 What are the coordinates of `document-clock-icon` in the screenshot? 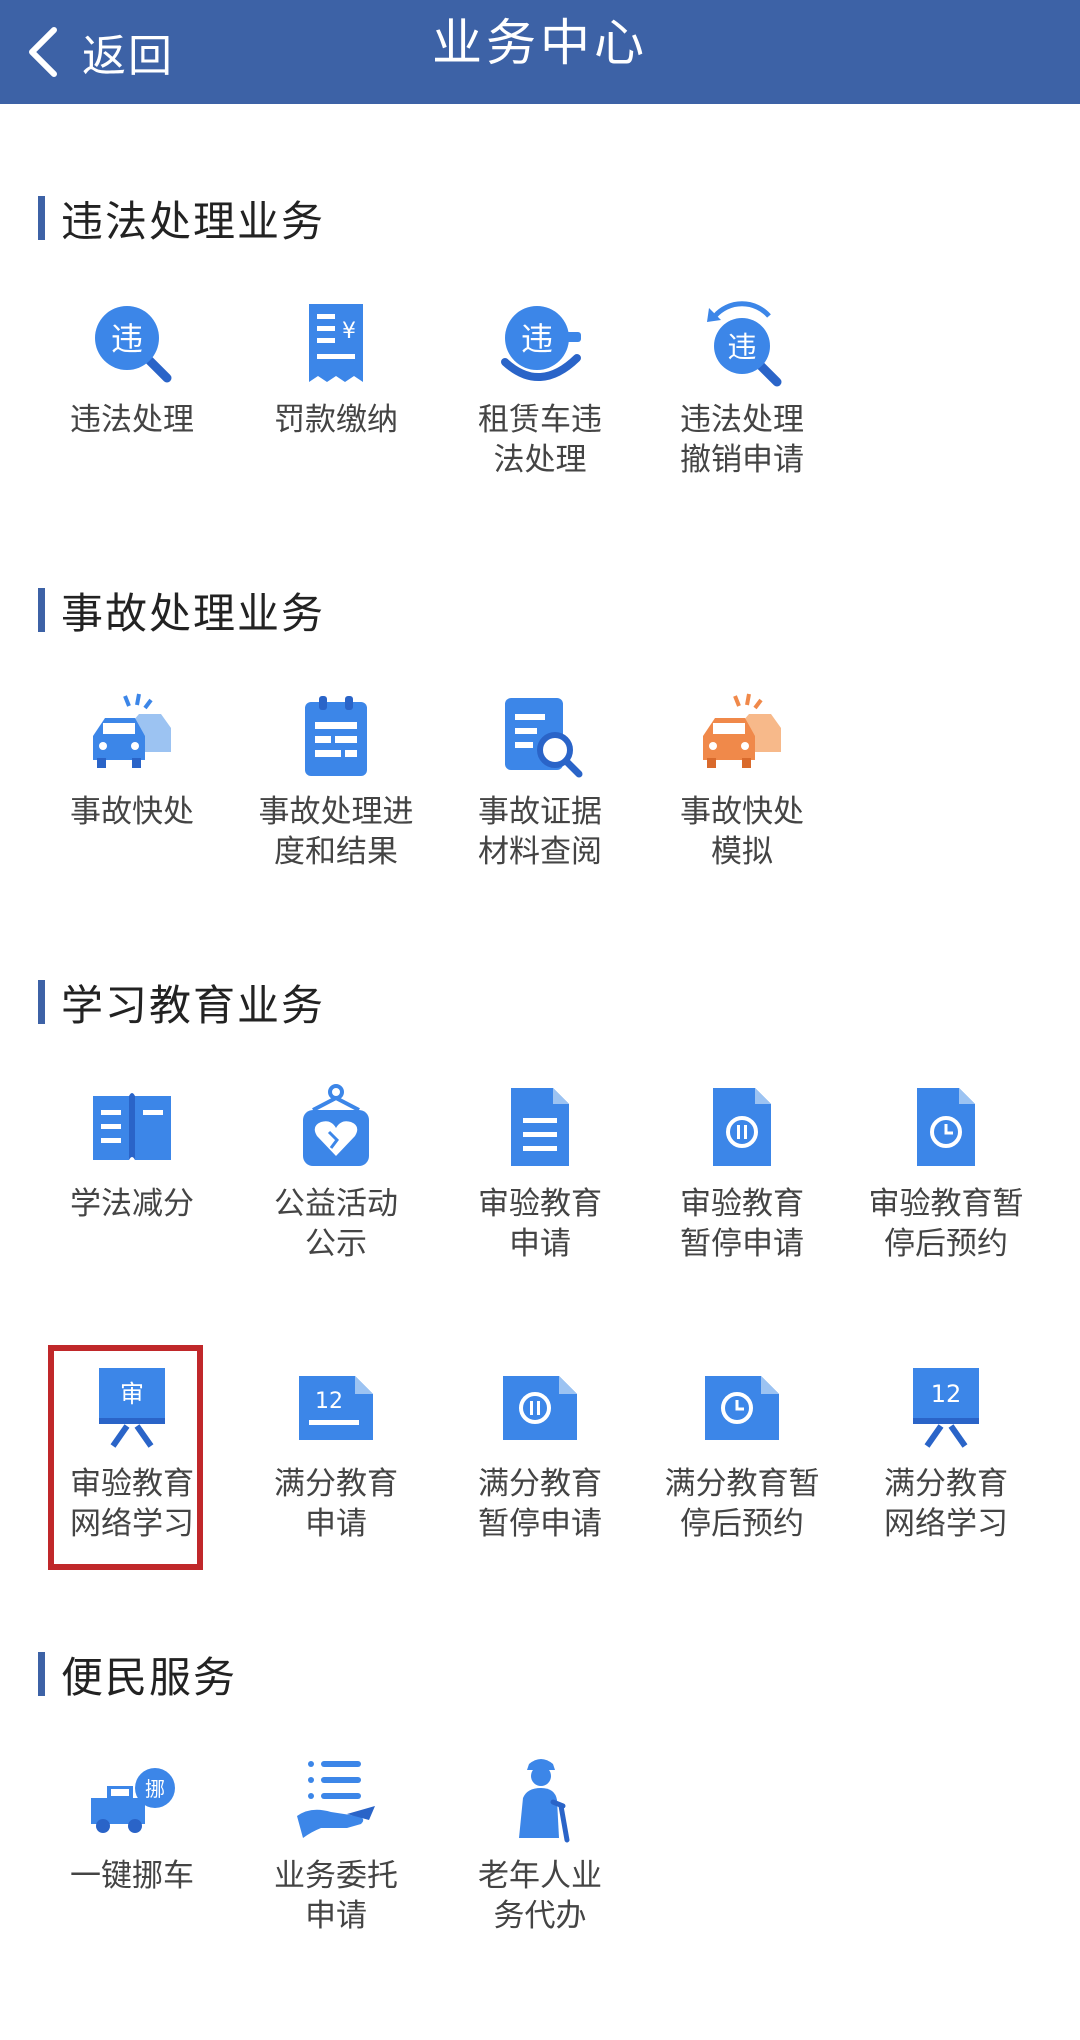 It's located at (946, 1127).